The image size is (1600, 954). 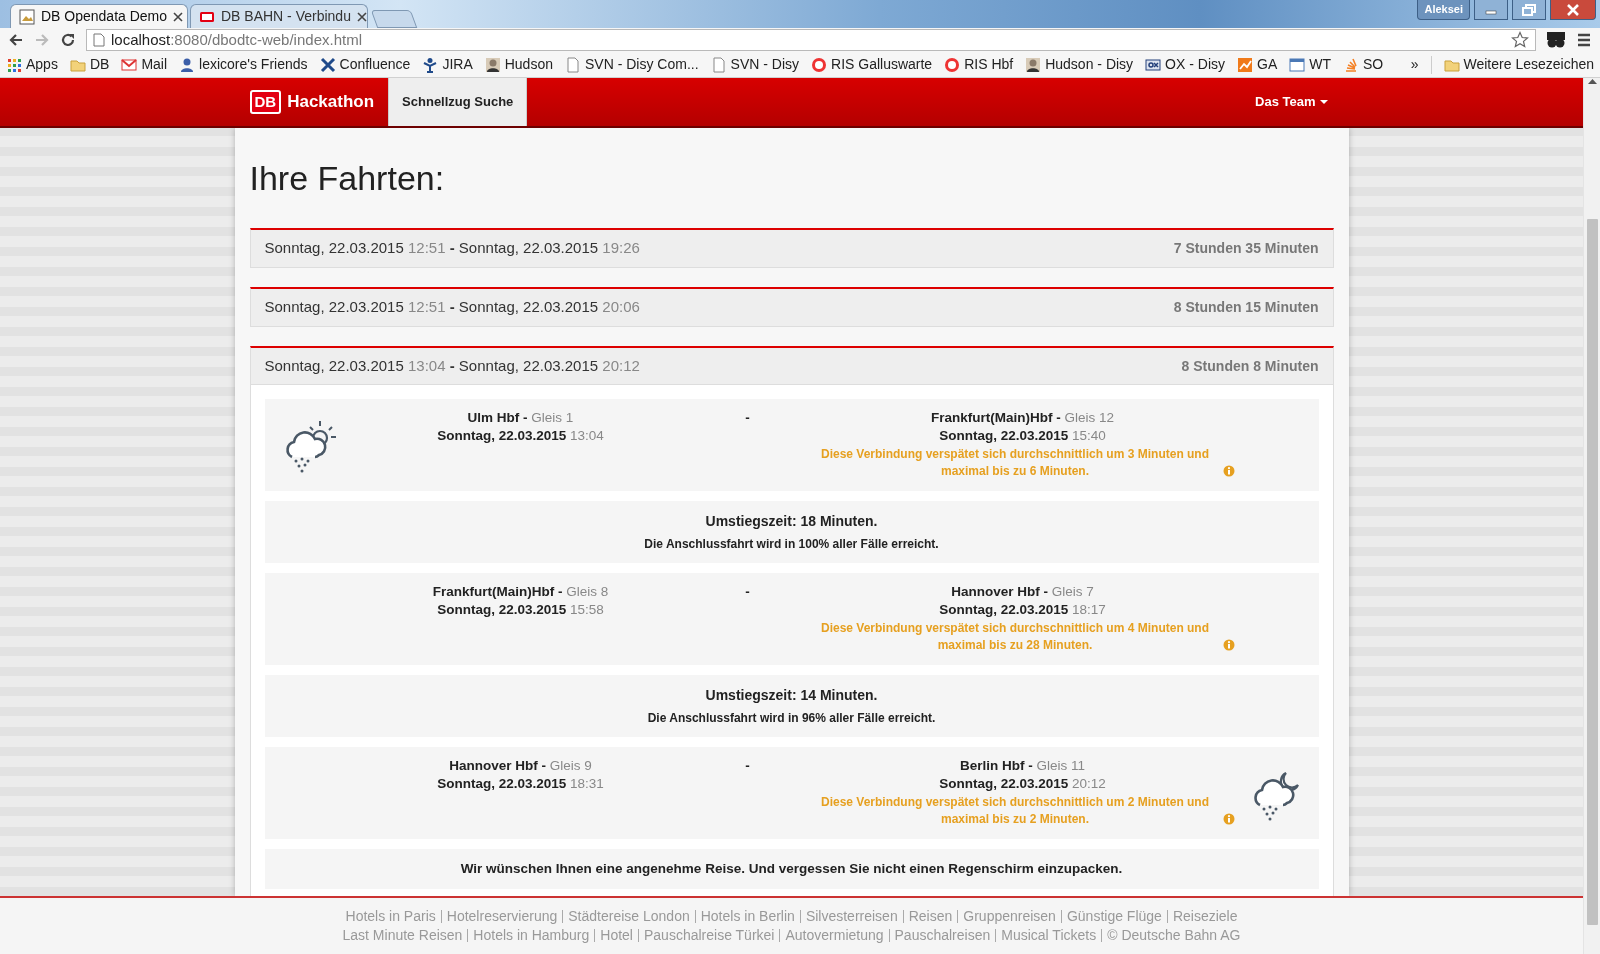 I want to click on bookmark-link: RIS Hbf, so click(x=979, y=64).